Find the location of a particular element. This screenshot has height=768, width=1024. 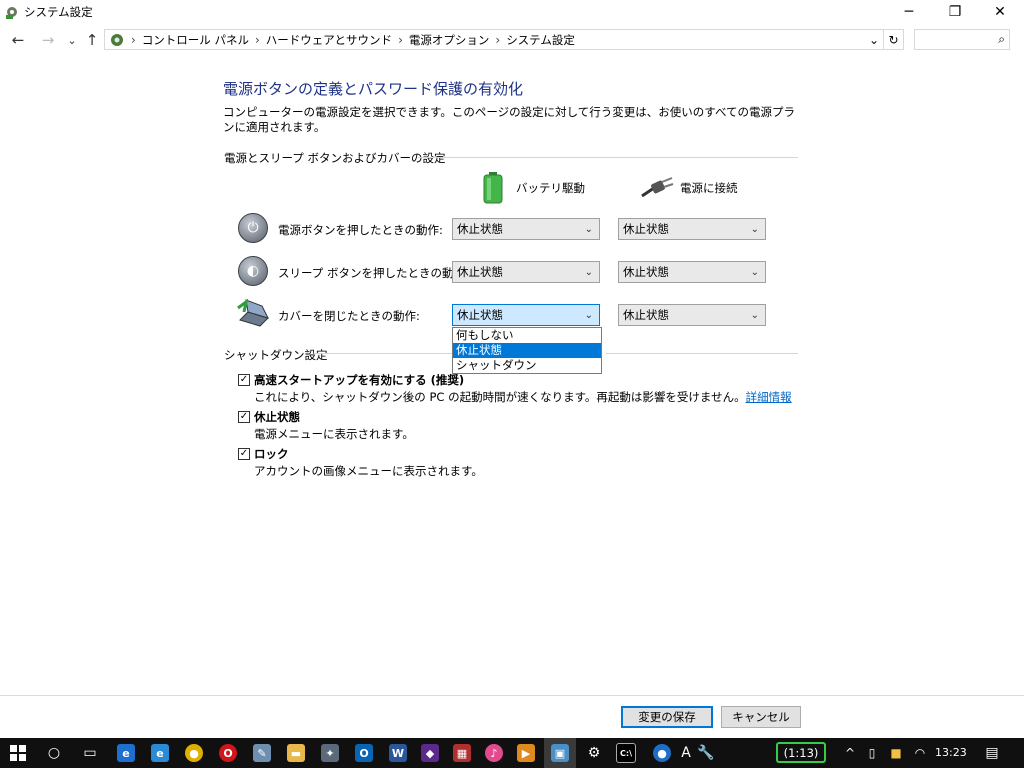

chrome-icon: ● is located at coordinates (194, 753).